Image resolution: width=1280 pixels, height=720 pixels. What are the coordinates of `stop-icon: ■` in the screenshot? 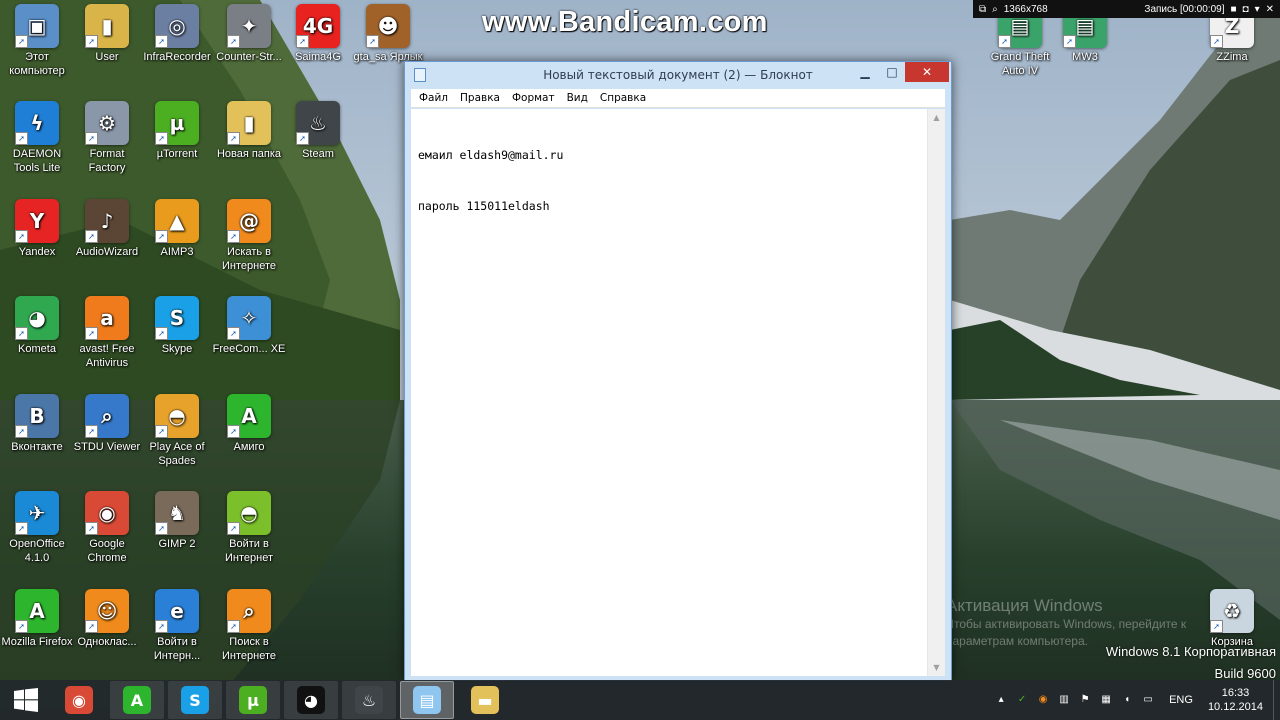 It's located at (1233, 9).